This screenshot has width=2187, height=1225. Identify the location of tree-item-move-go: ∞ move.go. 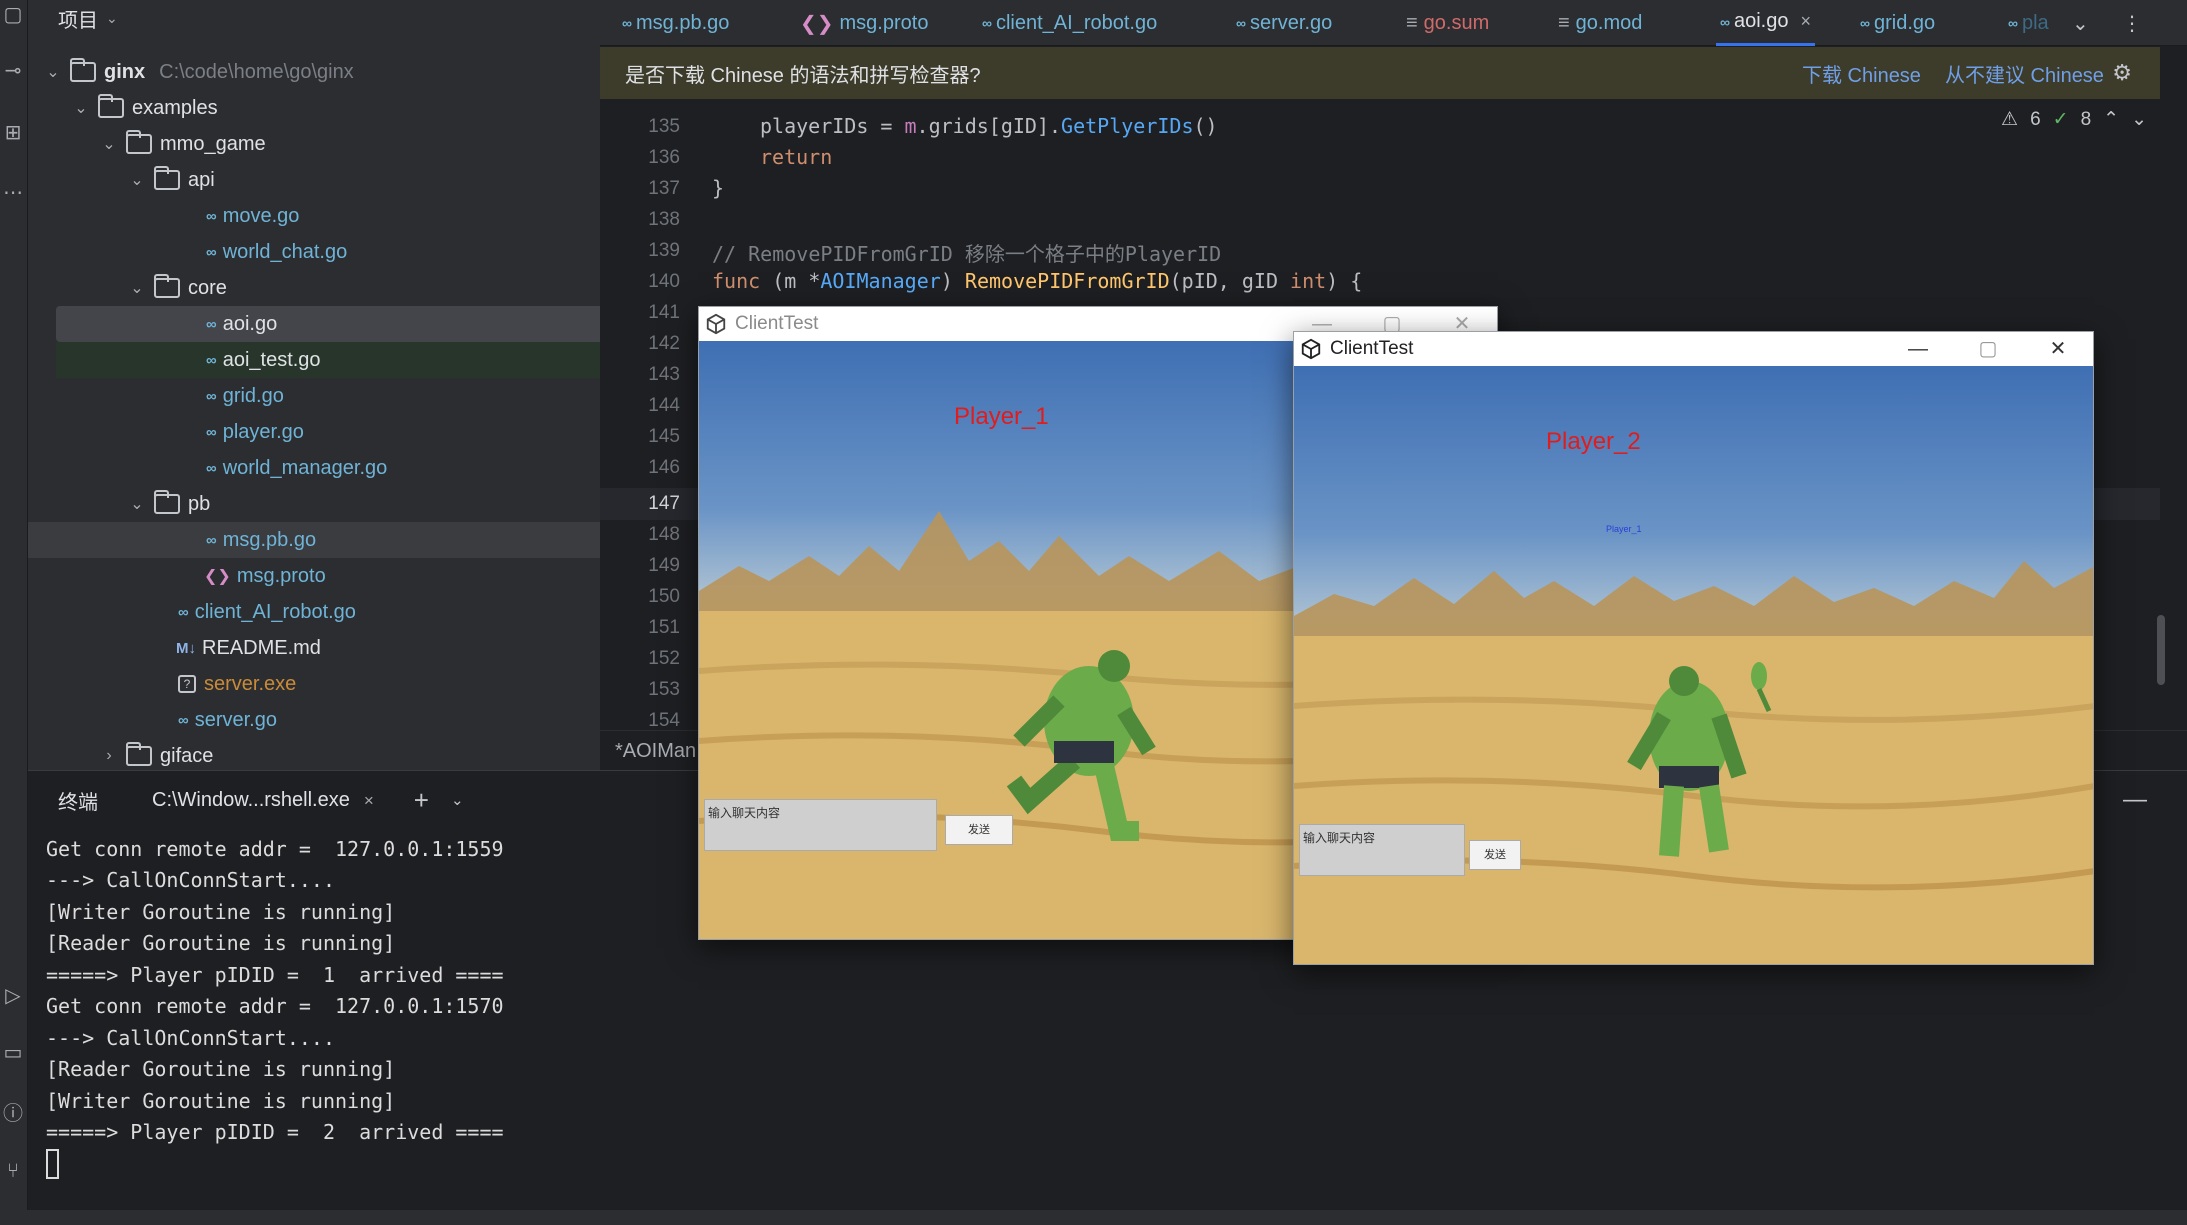
(304, 216).